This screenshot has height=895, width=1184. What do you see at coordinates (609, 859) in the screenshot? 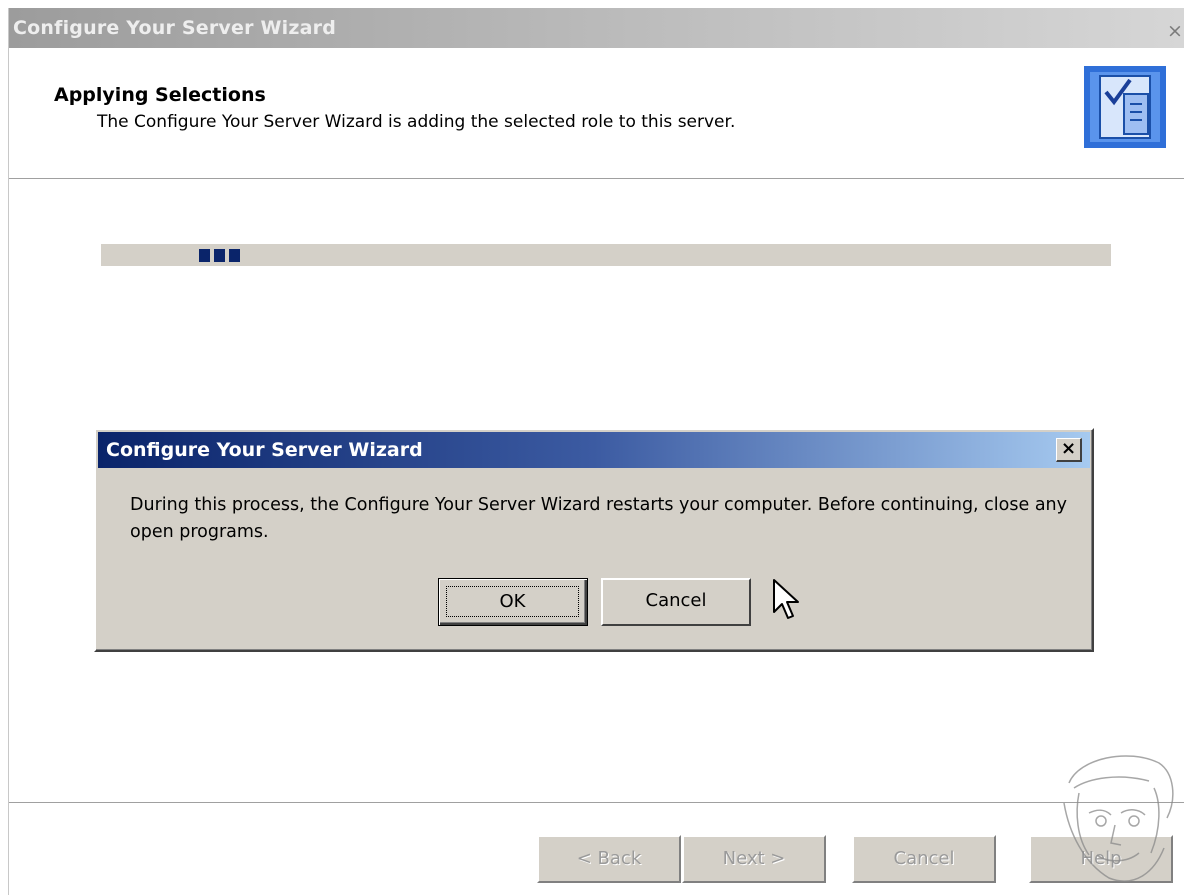
I see `back-button: < Back` at bounding box center [609, 859].